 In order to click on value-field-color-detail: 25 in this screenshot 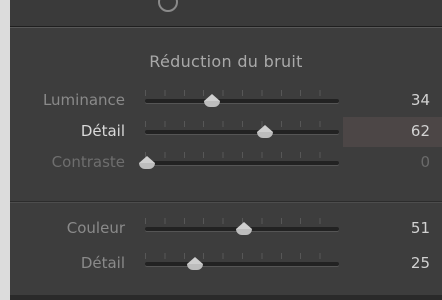, I will do `click(392, 264)`.